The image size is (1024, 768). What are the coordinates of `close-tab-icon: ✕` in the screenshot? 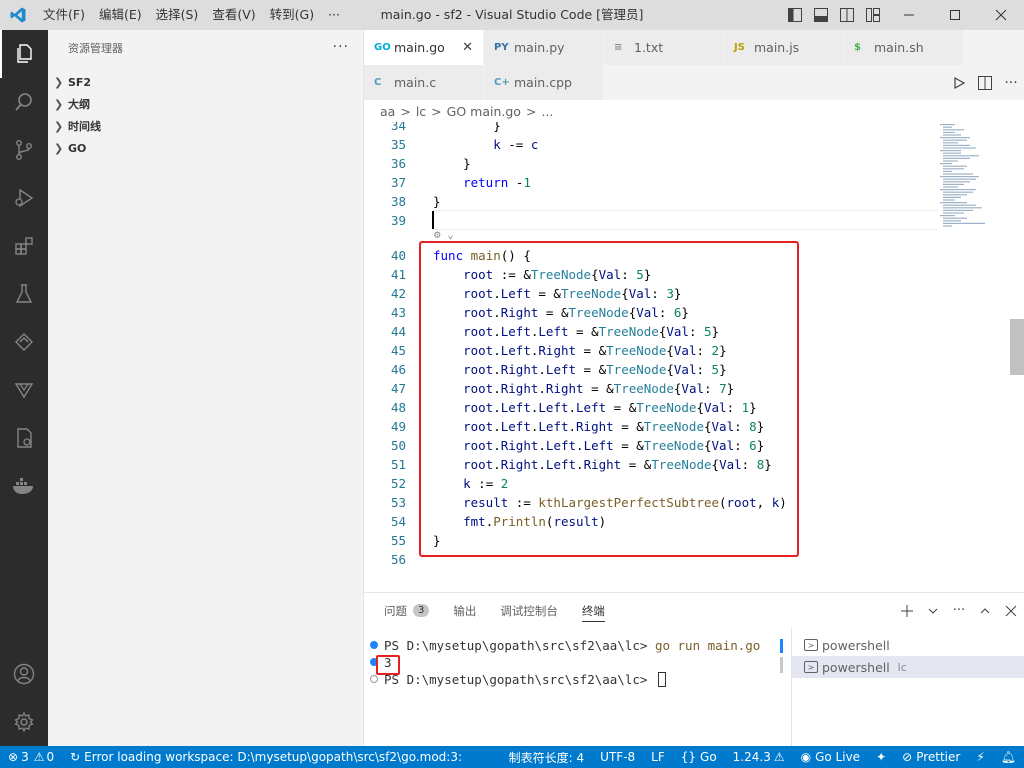 It's located at (467, 47).